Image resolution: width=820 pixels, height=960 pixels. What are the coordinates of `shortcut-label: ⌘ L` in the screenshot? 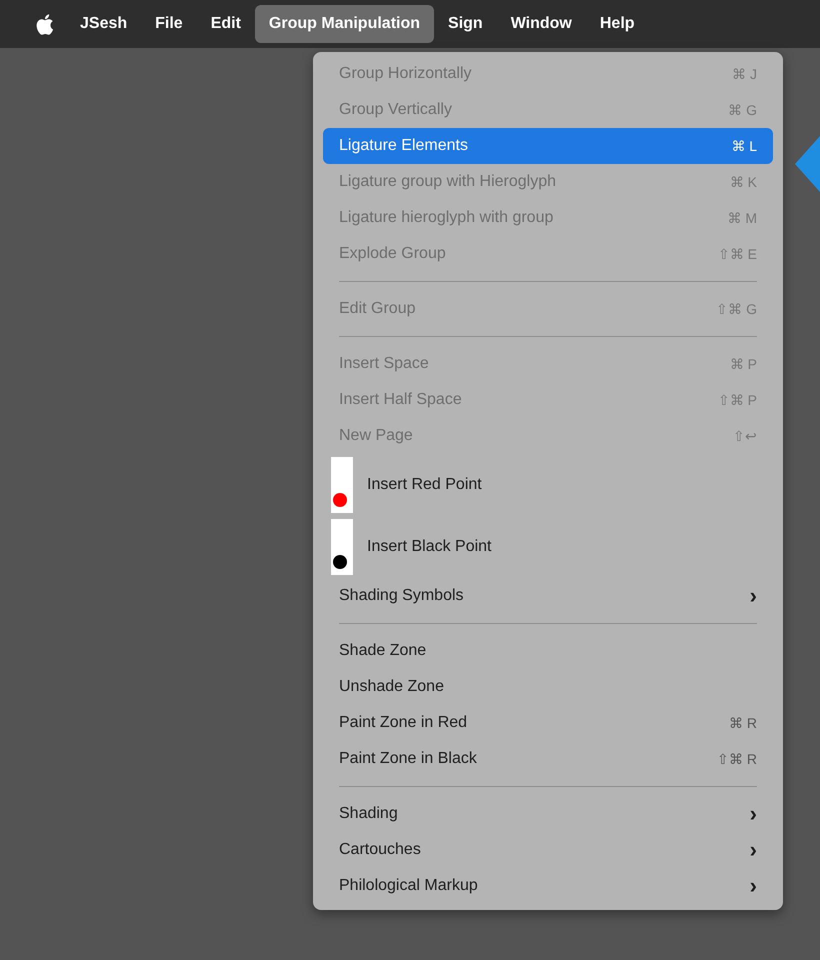 It's located at (744, 146).